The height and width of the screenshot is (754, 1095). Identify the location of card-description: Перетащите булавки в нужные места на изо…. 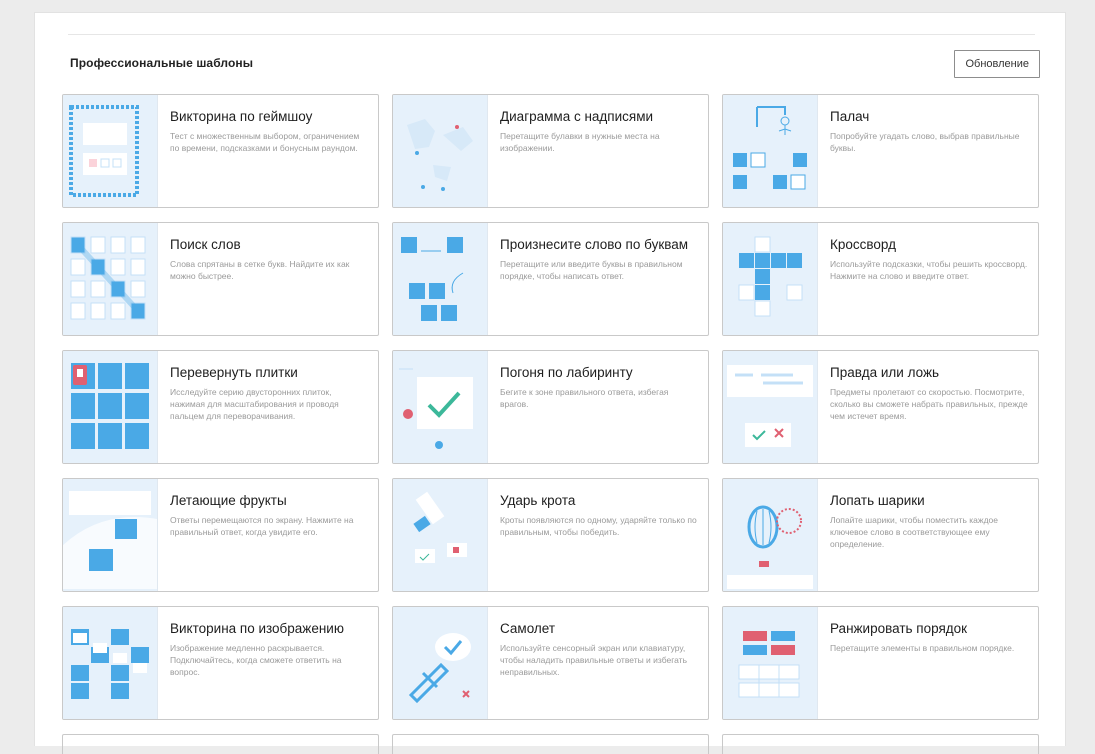
(580, 142).